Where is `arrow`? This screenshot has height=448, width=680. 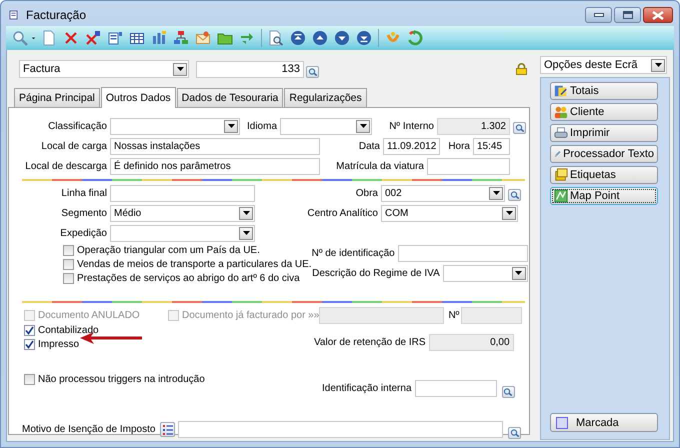 arrow is located at coordinates (111, 338).